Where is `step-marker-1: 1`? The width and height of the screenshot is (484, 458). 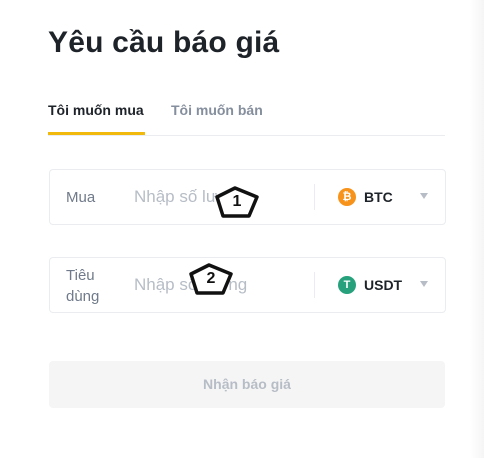
step-marker-1: 1 is located at coordinates (237, 202).